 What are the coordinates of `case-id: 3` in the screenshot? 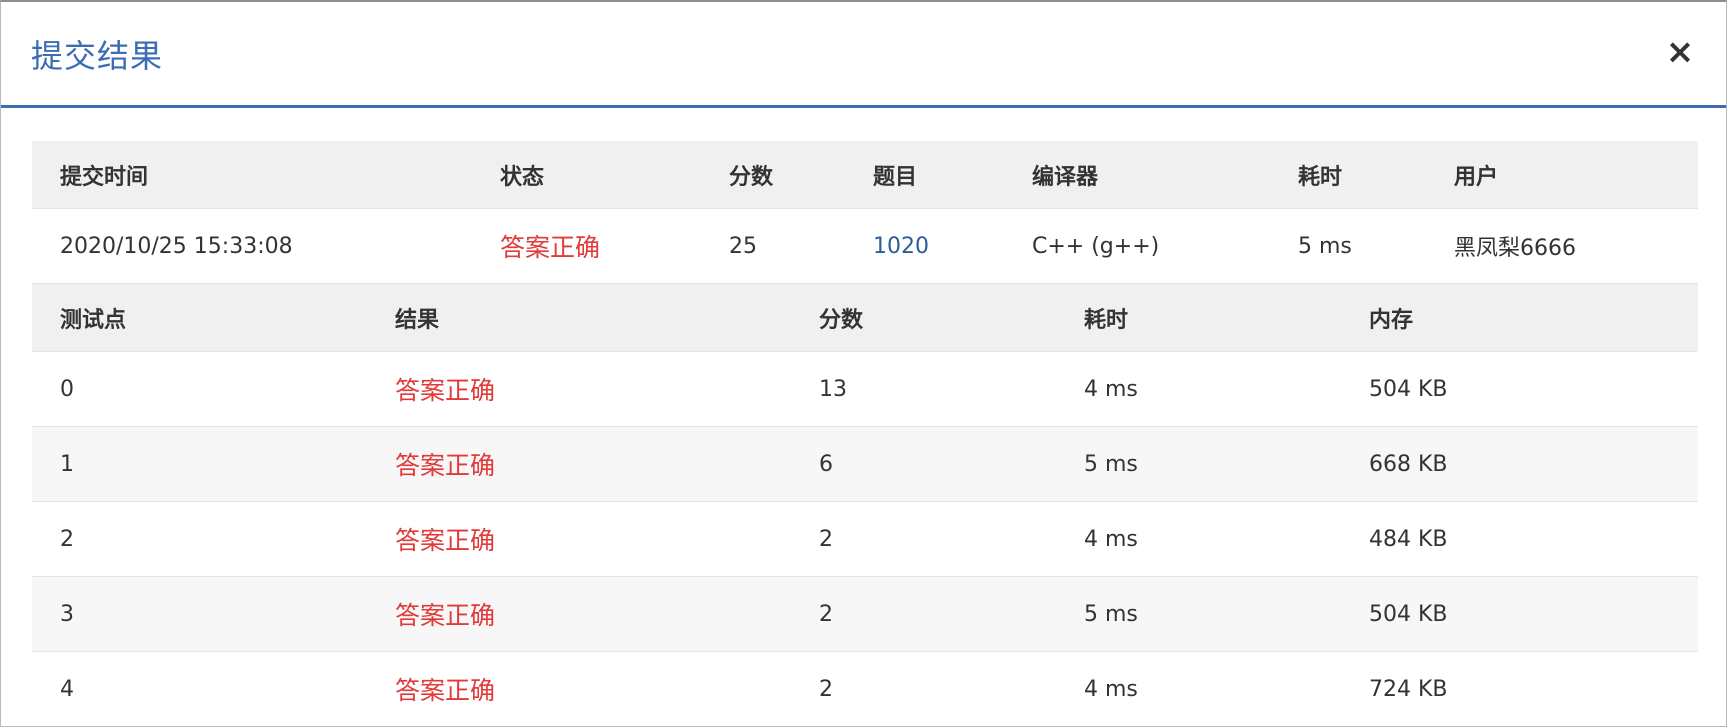 It's located at (67, 614).